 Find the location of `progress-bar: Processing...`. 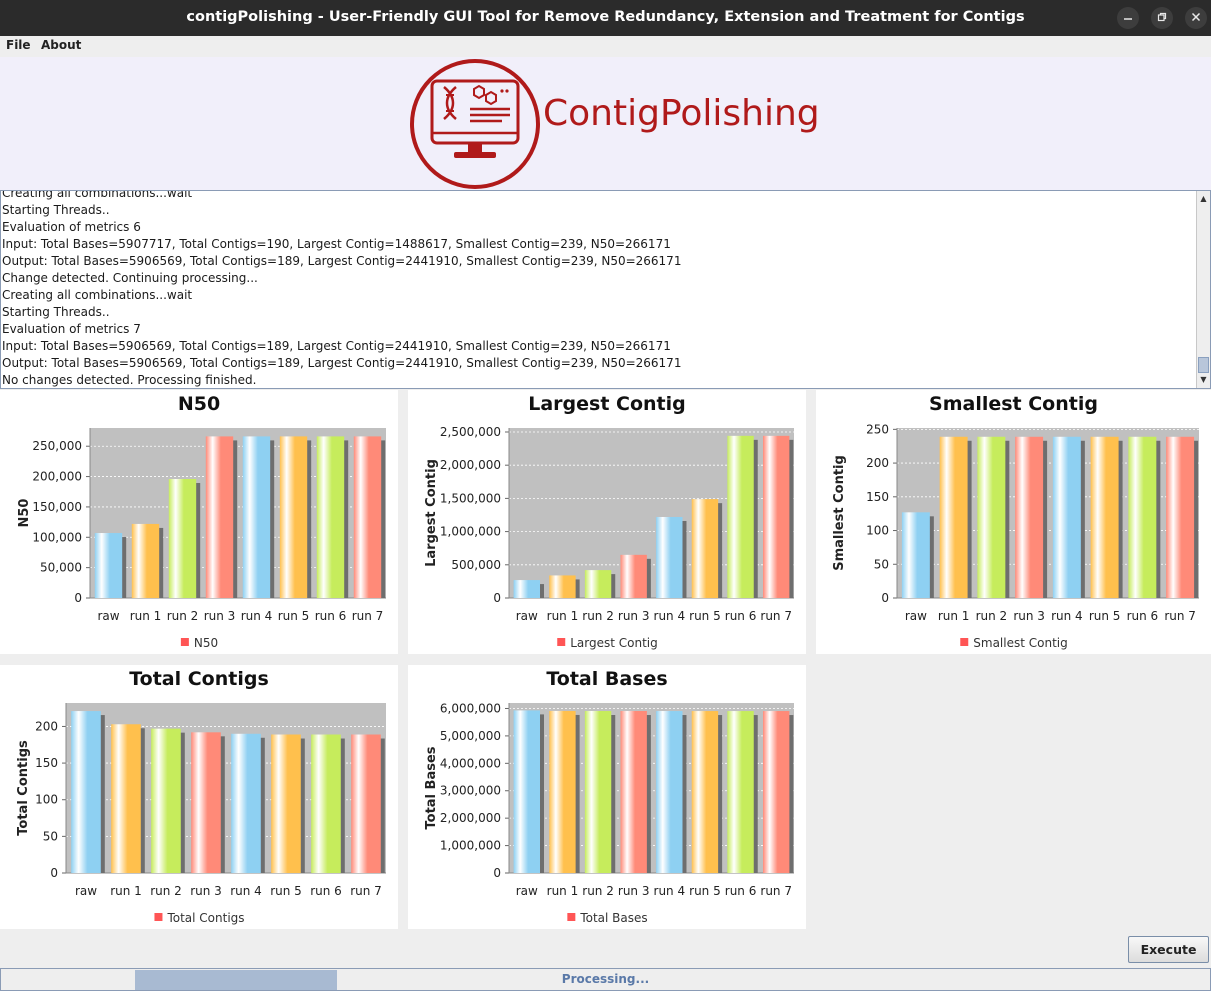

progress-bar: Processing... is located at coordinates (605, 979).